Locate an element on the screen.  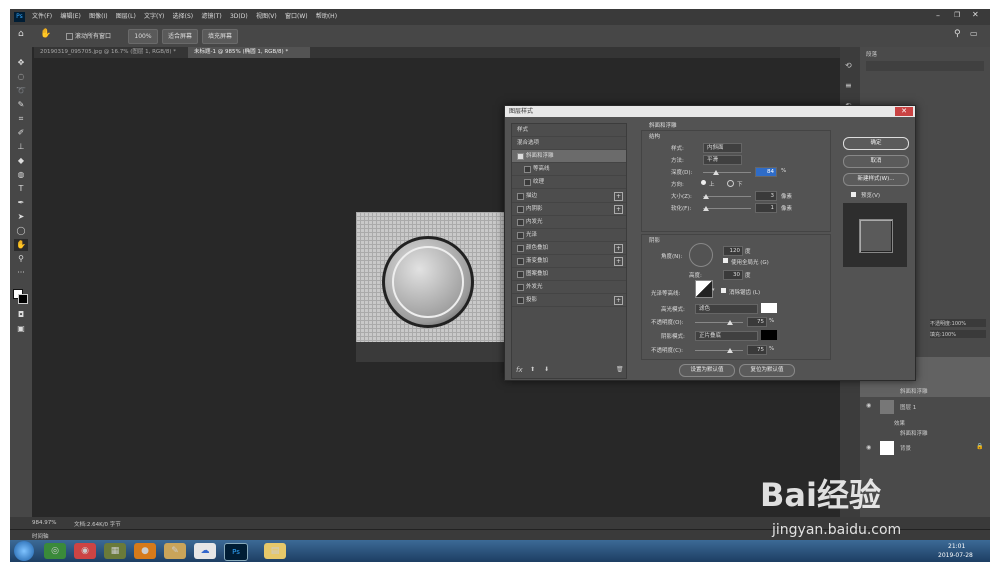
technique-select: 平滑 is located at coordinates (722, 160).